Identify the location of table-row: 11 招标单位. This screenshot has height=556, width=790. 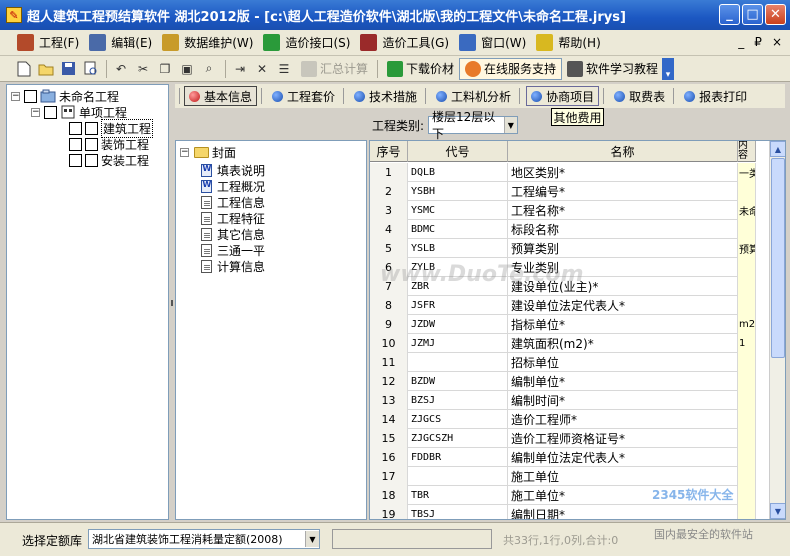
(563, 362).